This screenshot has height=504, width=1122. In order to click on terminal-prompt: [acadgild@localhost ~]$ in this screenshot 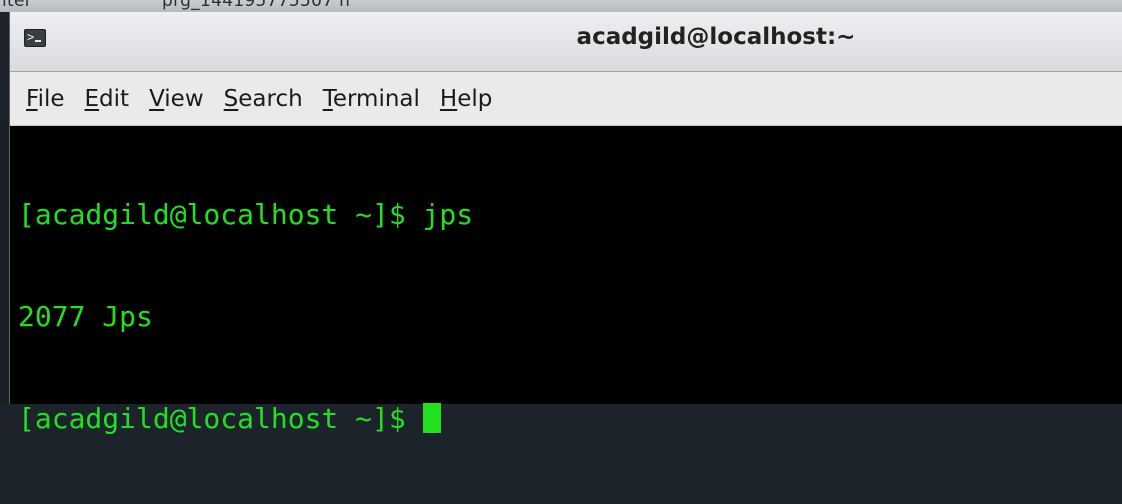, I will do `click(220, 418)`.